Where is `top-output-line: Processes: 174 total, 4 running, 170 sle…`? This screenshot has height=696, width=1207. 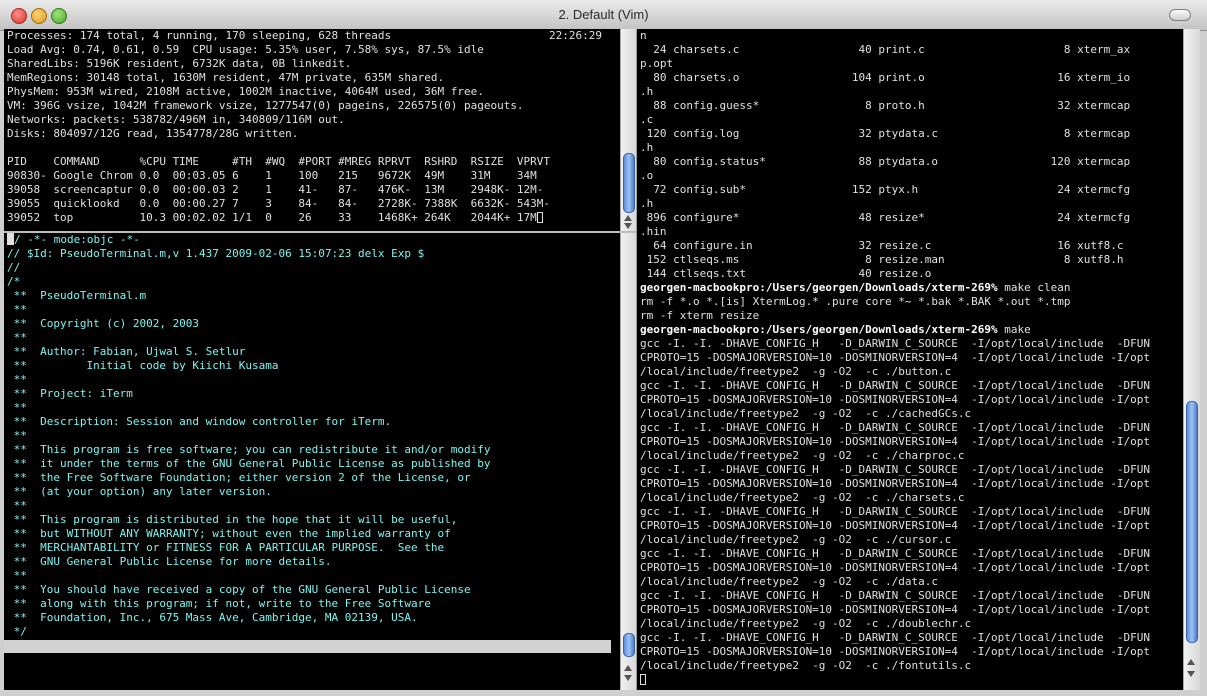 top-output-line: Processes: 174 total, 4 running, 170 sle… is located at coordinates (199, 35).